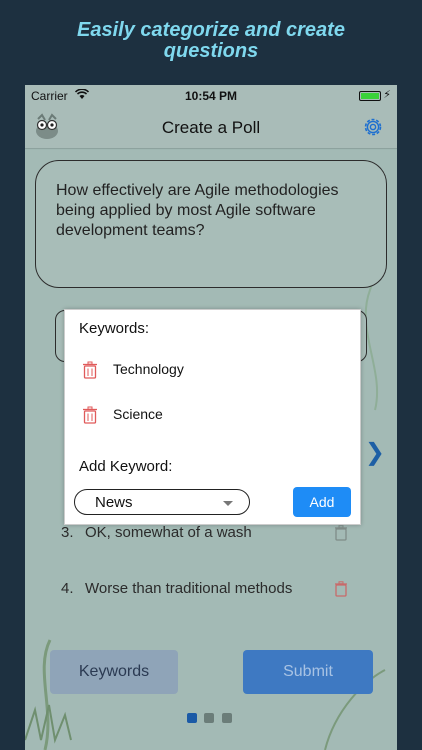  I want to click on keywords-heading: Keywords:, so click(114, 328).